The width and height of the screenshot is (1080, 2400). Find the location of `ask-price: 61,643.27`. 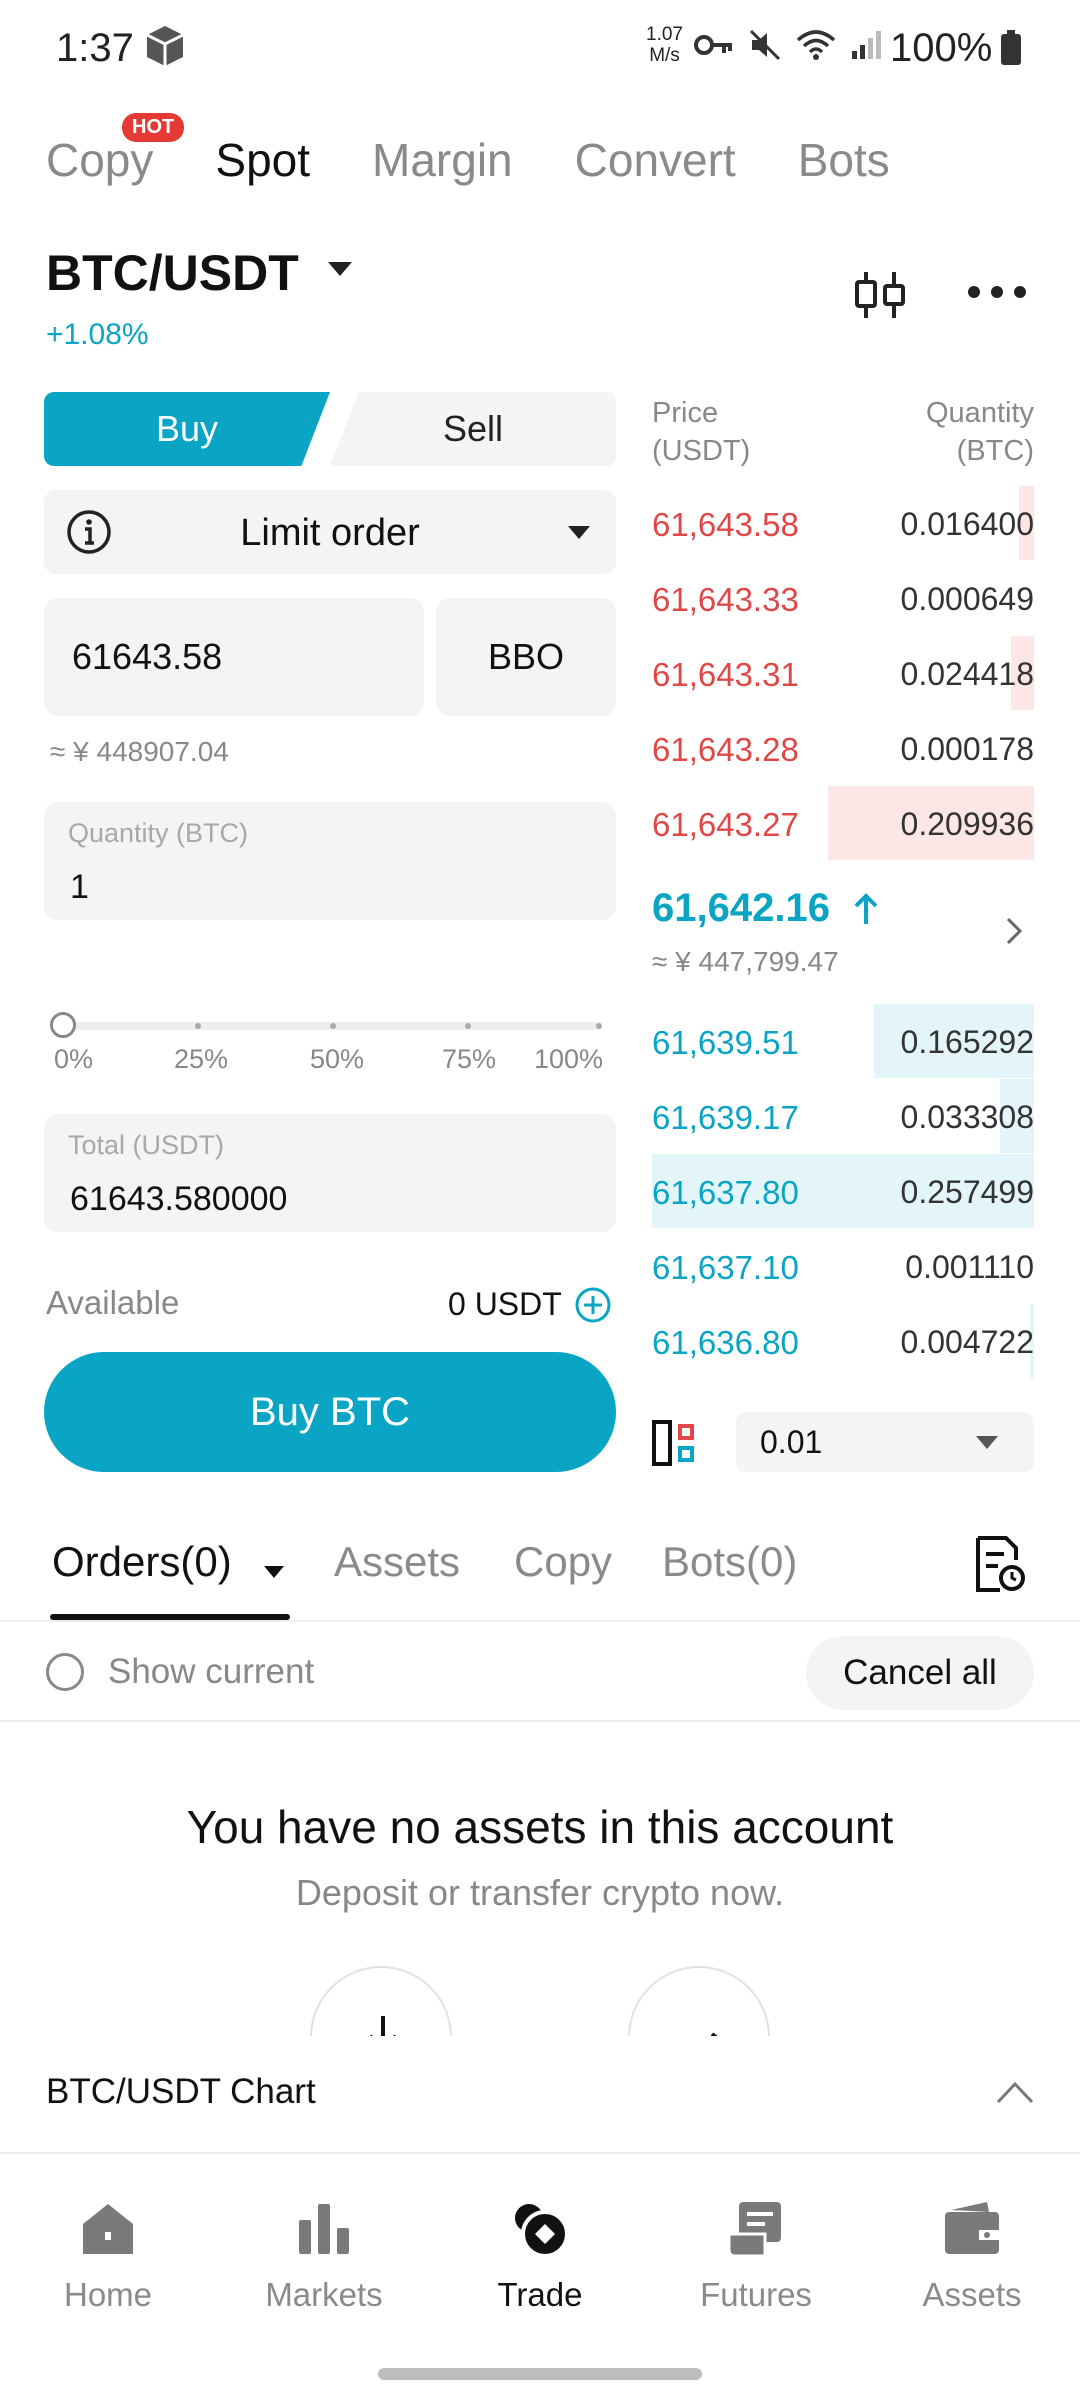

ask-price: 61,643.27 is located at coordinates (725, 824).